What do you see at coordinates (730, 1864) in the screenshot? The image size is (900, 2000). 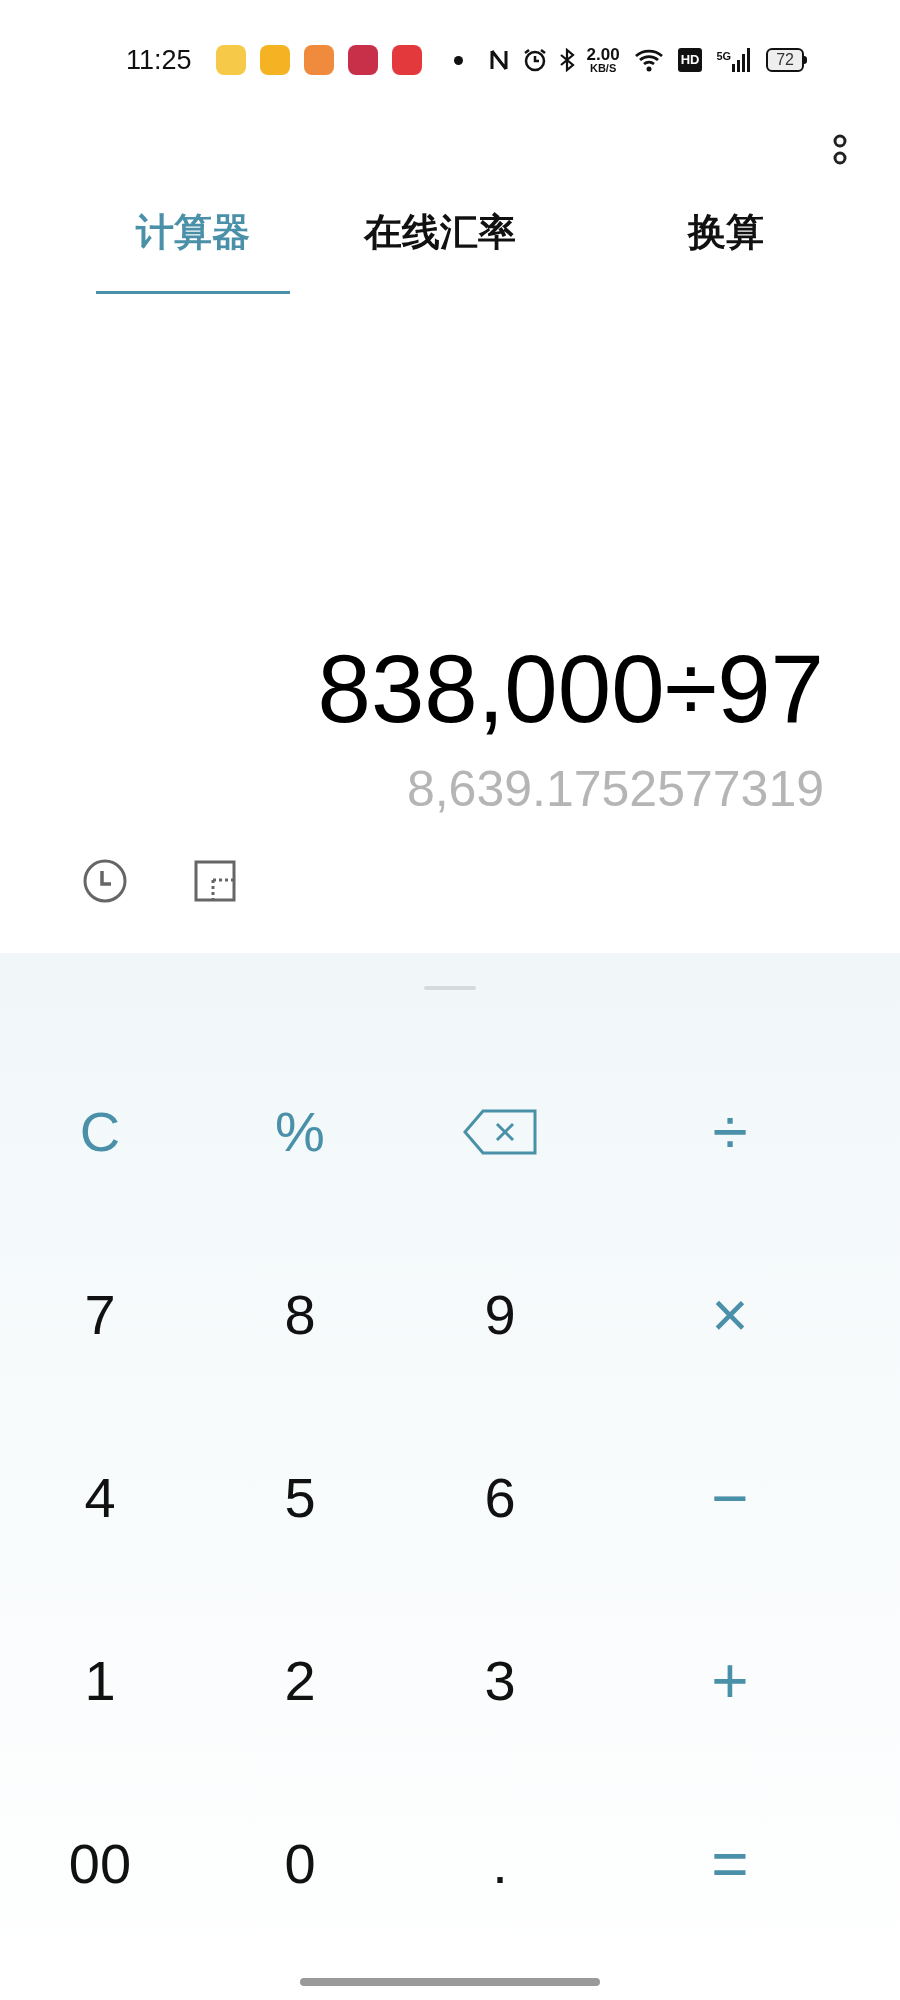 I see `operator-key: =` at bounding box center [730, 1864].